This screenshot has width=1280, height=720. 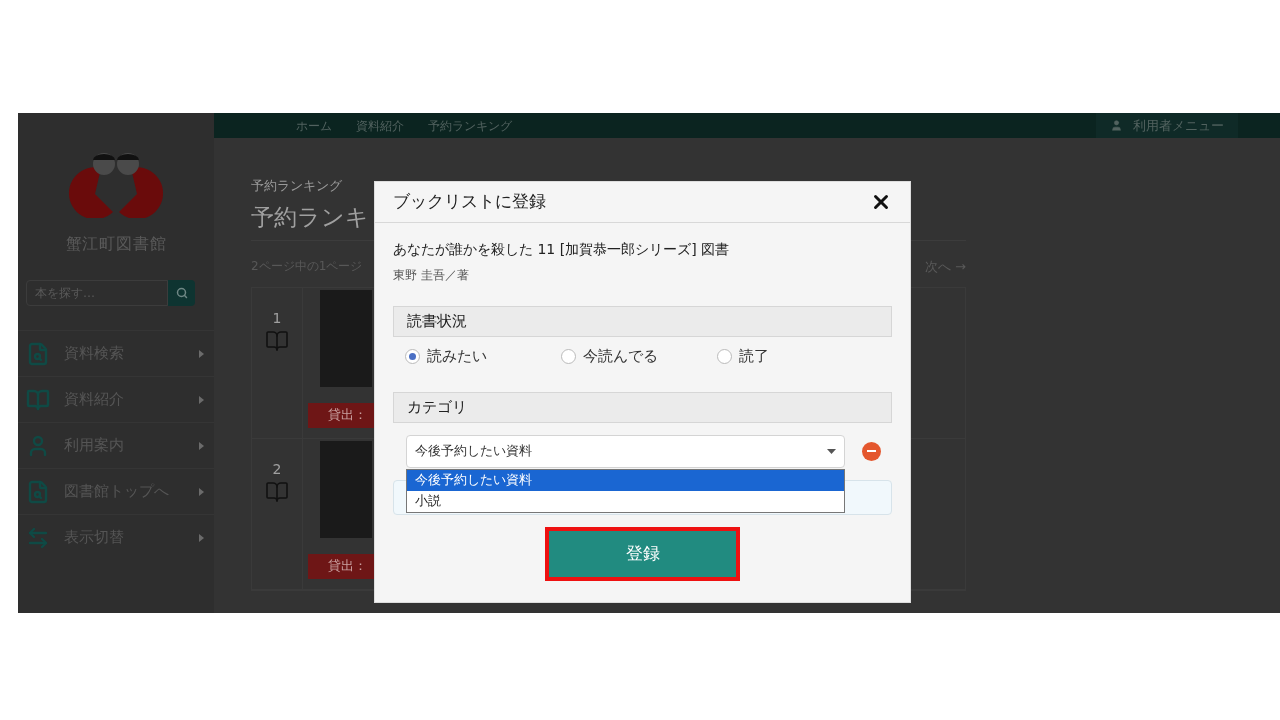 I want to click on search-button, so click(x=181, y=293).